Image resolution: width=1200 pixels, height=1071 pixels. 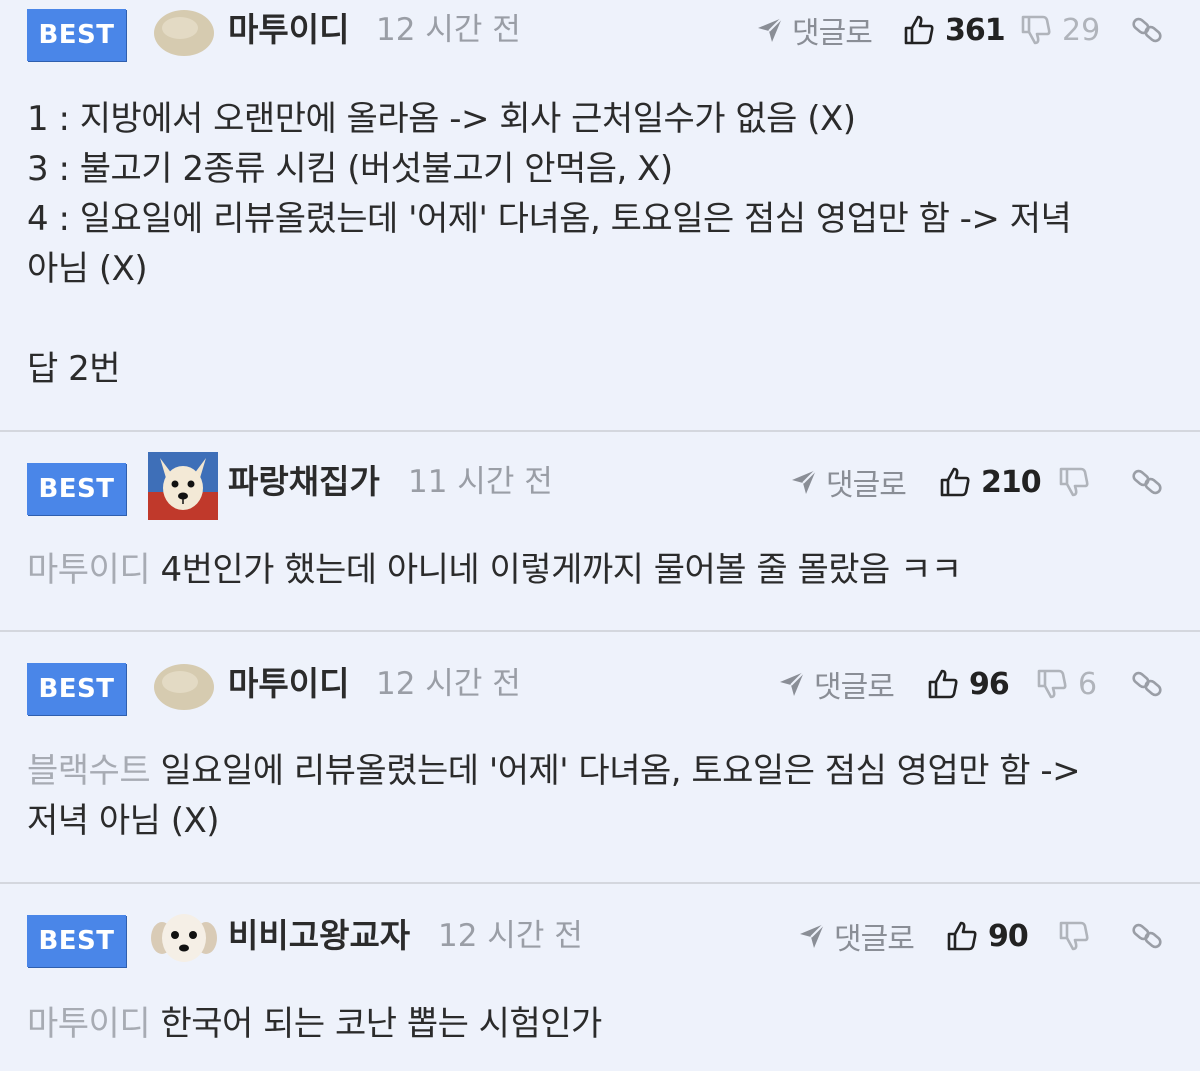 I want to click on upvote-button: 96, so click(x=968, y=684).